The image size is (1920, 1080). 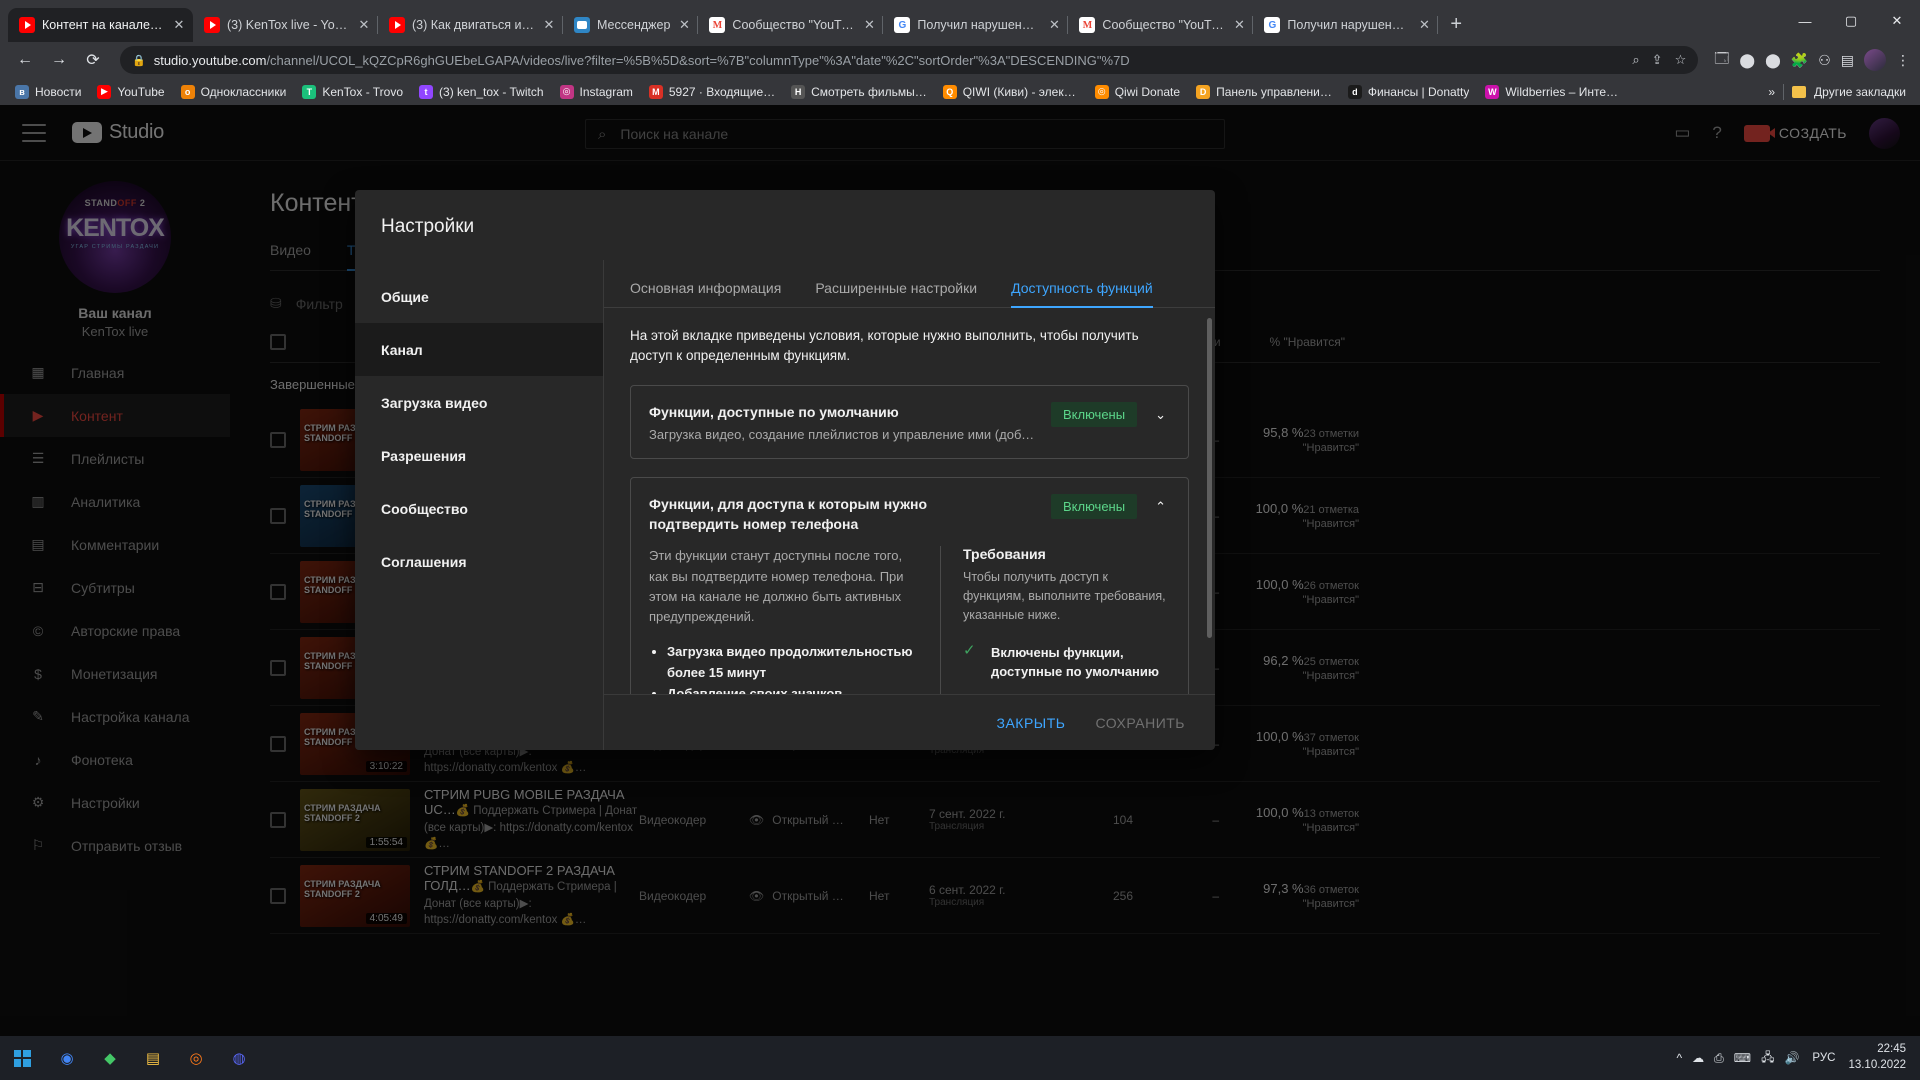 What do you see at coordinates (1455, 27) in the screenshot?
I see `new-tab-button: +` at bounding box center [1455, 27].